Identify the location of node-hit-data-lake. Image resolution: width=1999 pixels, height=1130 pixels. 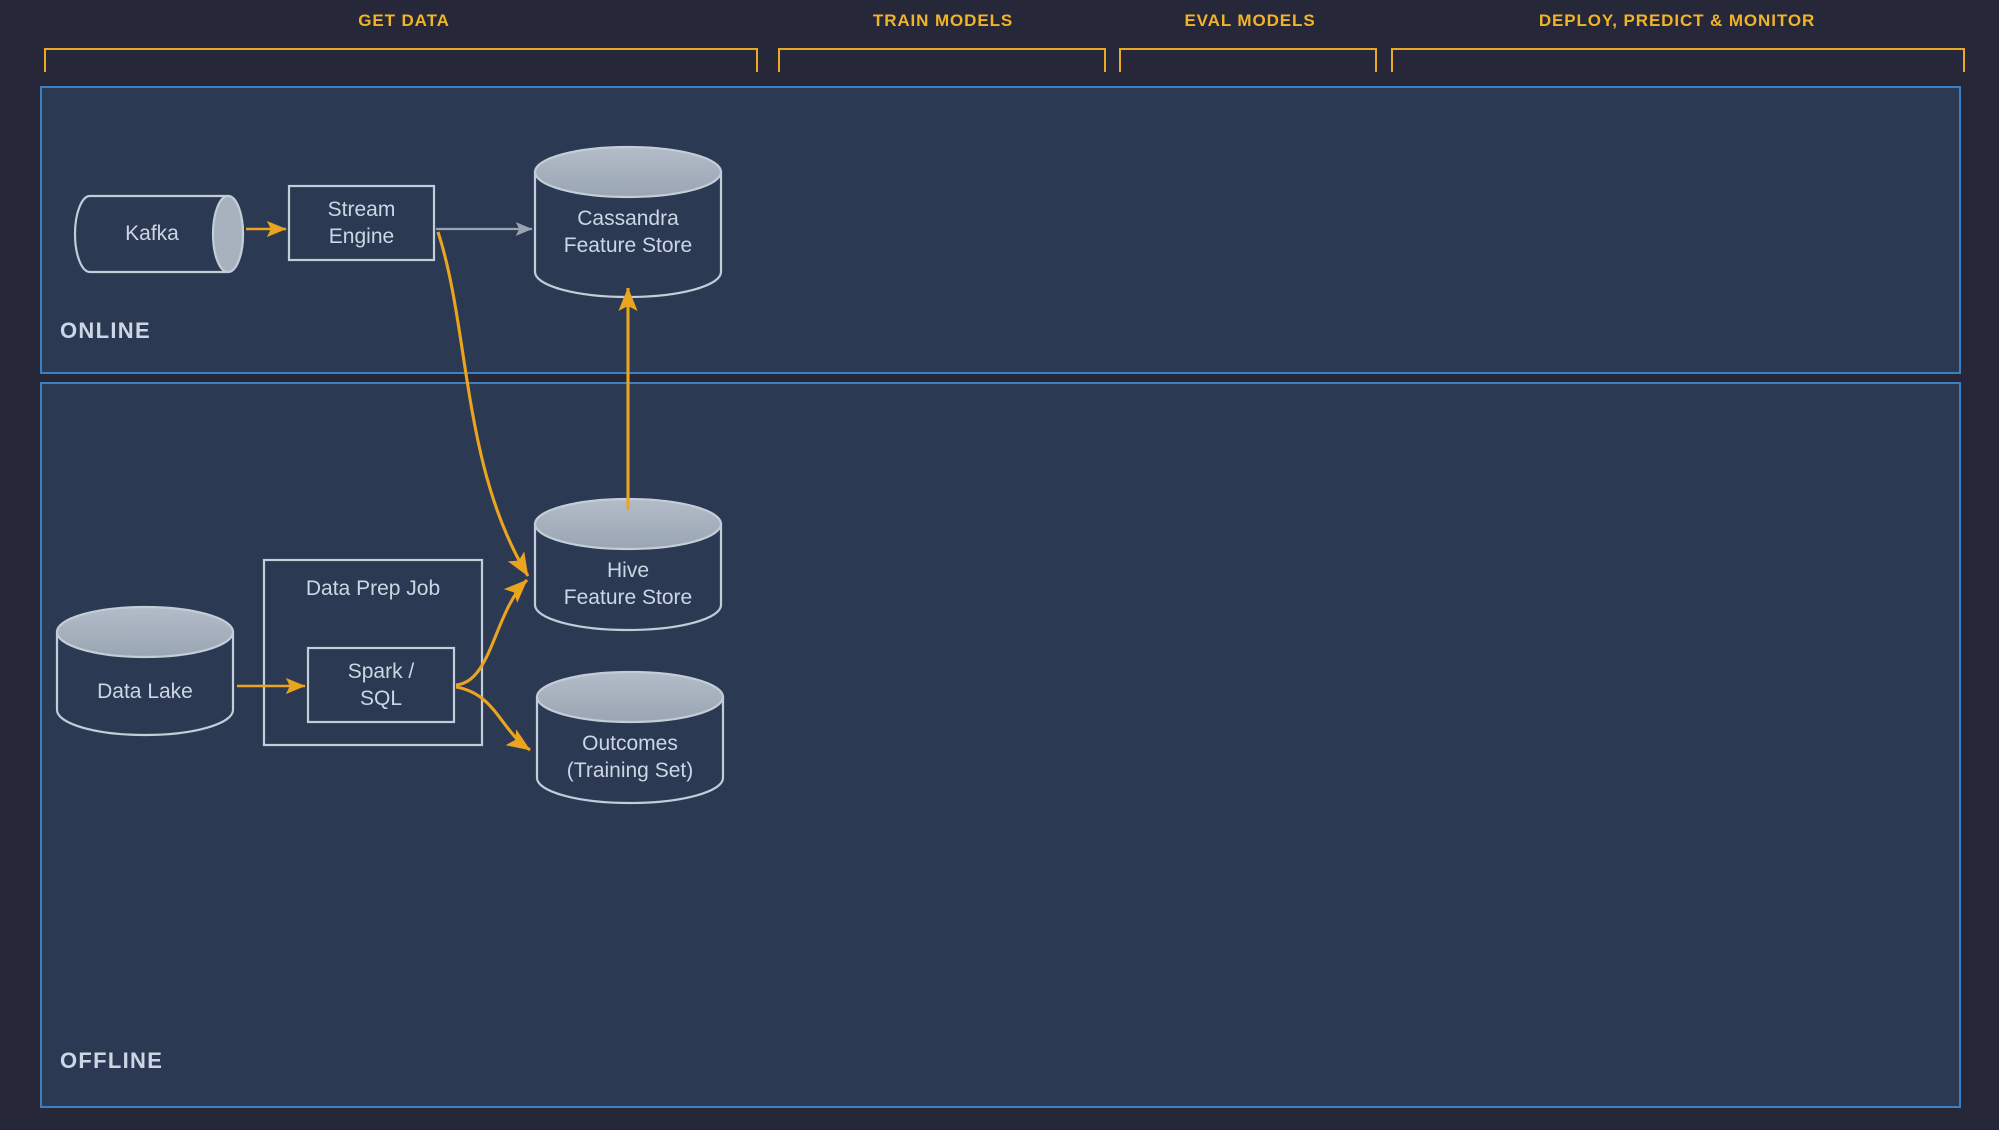
(145, 671).